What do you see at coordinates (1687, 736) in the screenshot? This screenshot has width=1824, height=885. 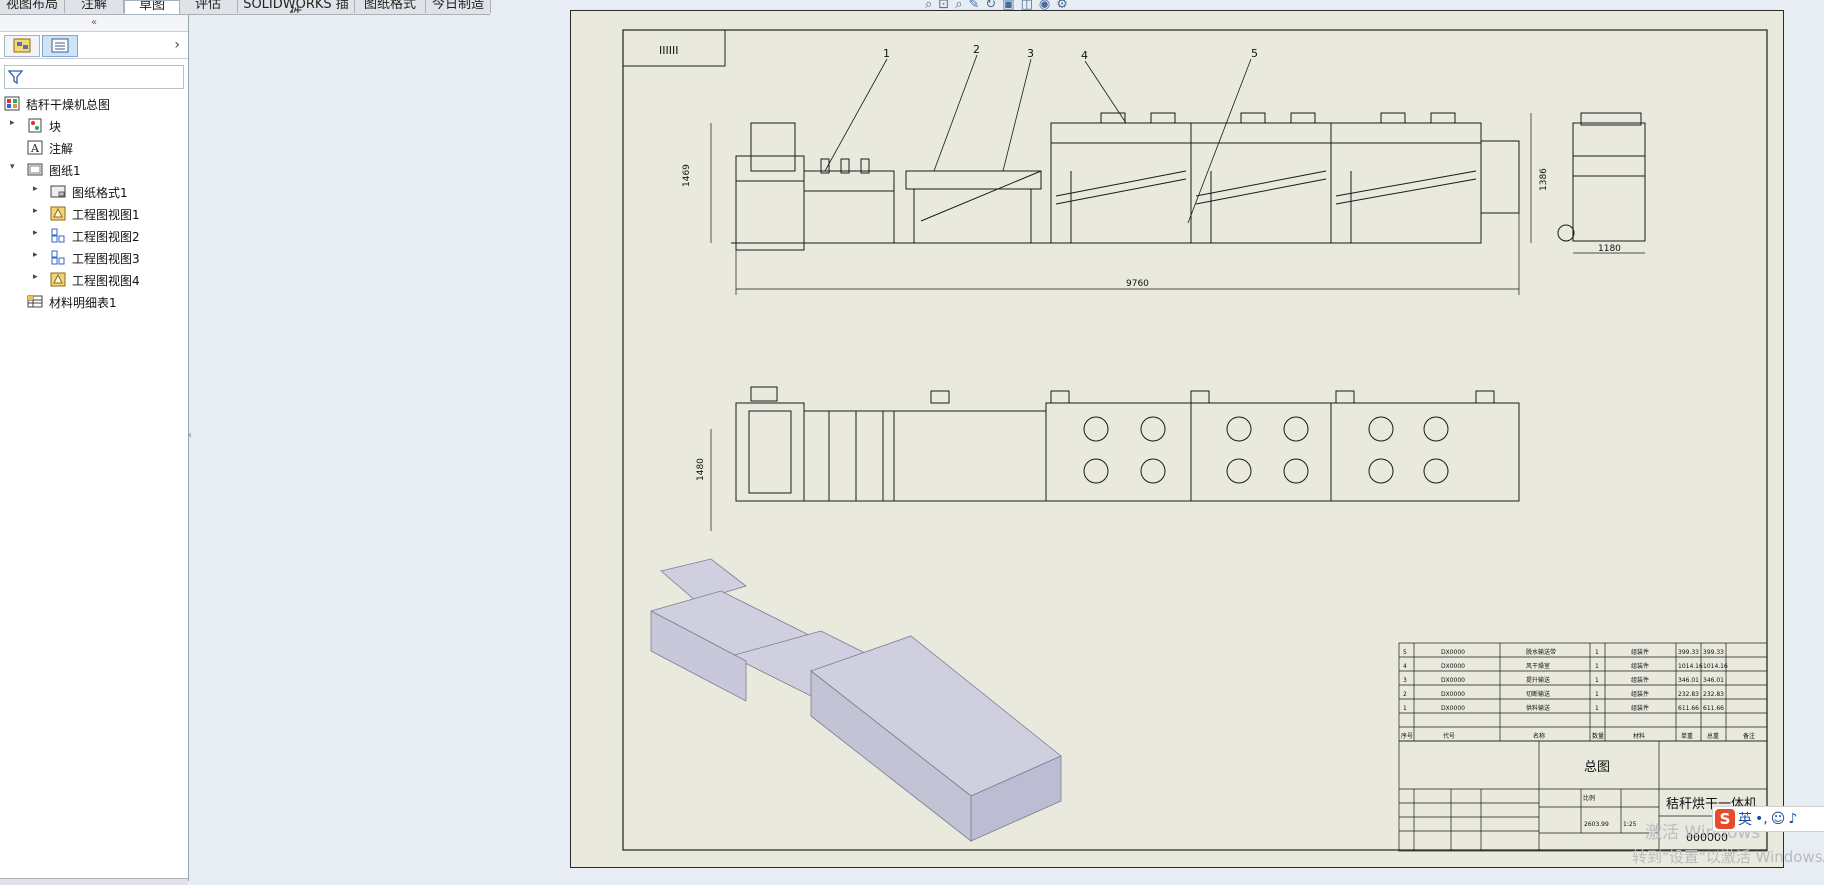 I see `bom-header-unit-weight: 单重` at bounding box center [1687, 736].